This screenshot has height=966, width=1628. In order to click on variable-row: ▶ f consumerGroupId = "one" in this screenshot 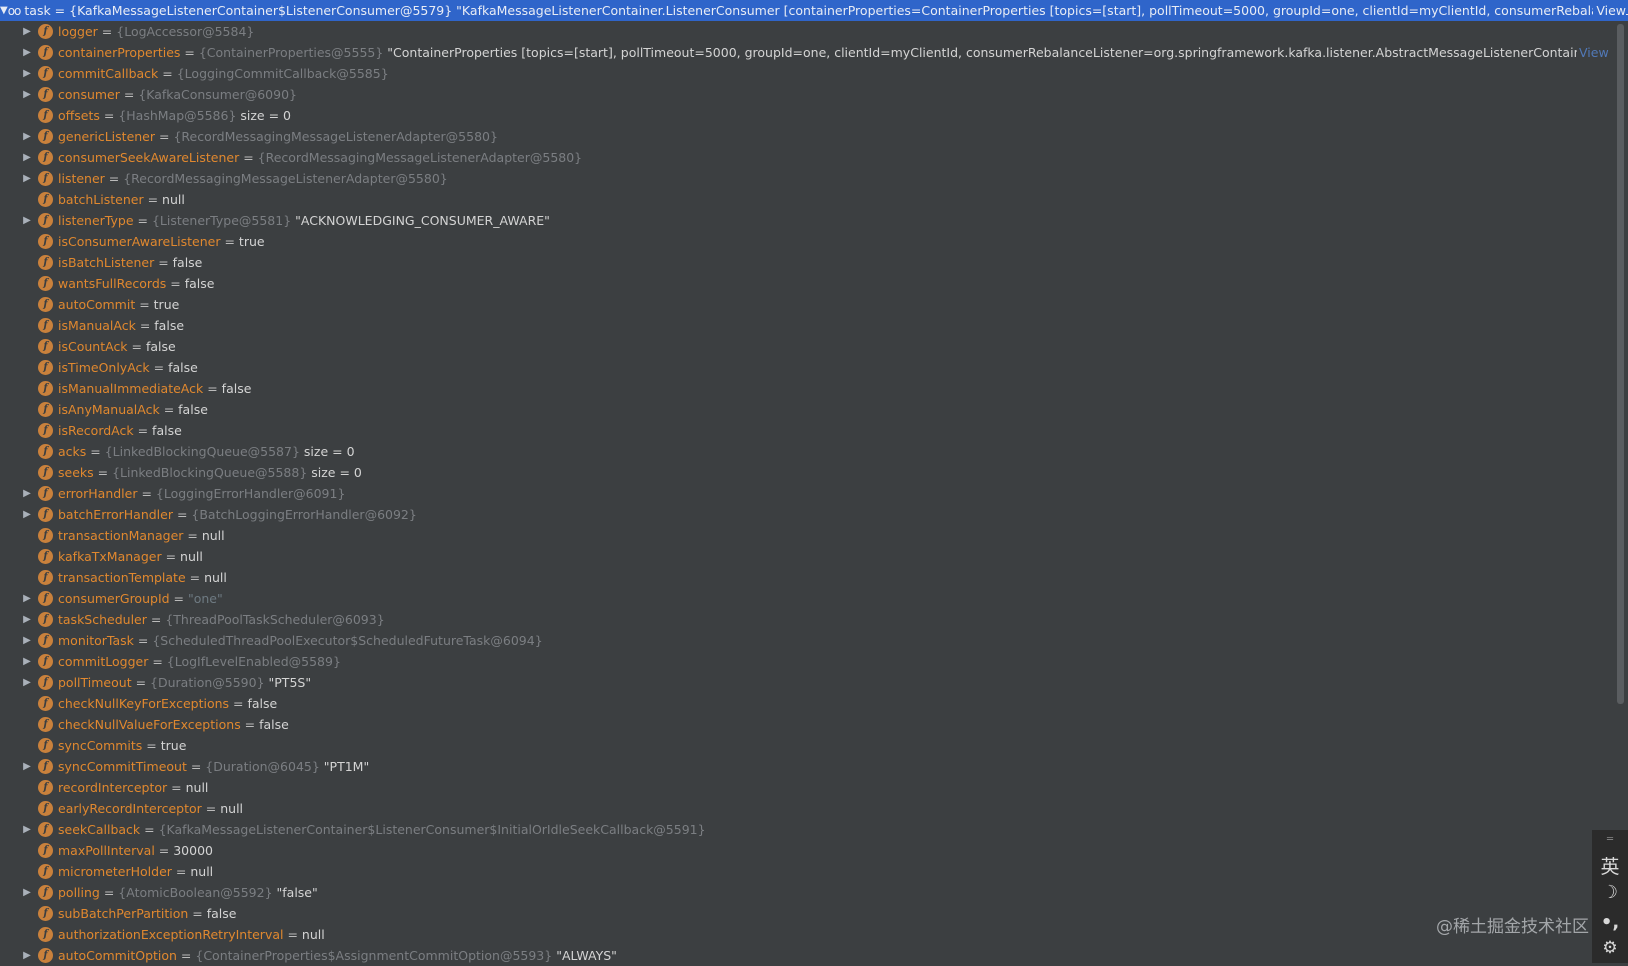, I will do `click(807, 598)`.